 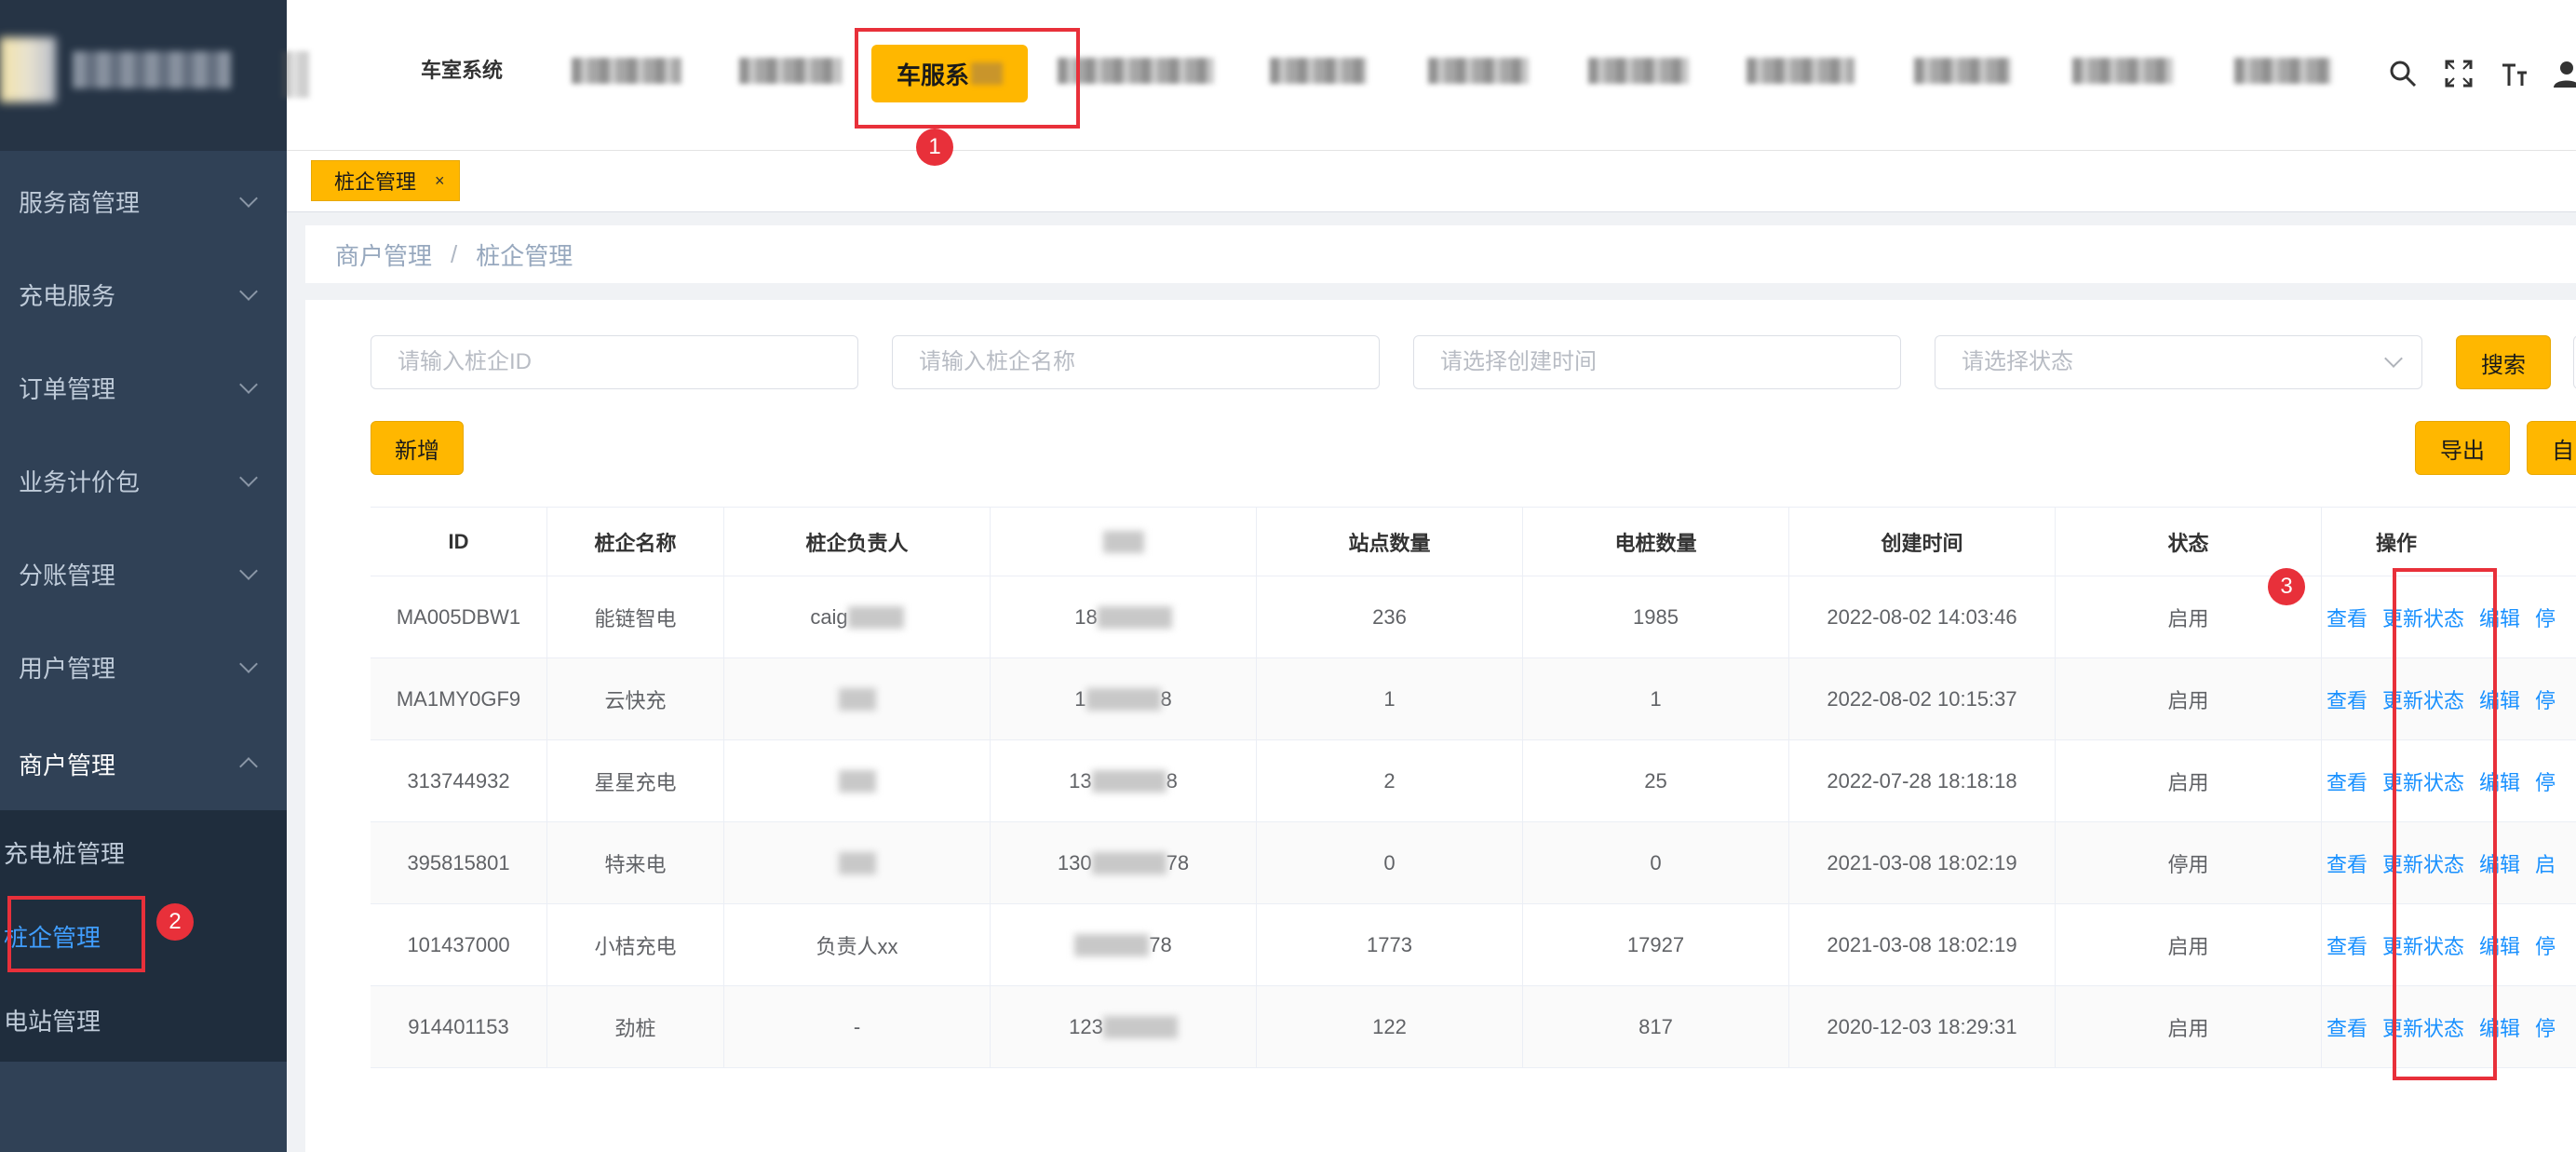 What do you see at coordinates (1080, 781) in the screenshot?
I see `phone-prefix: 13` at bounding box center [1080, 781].